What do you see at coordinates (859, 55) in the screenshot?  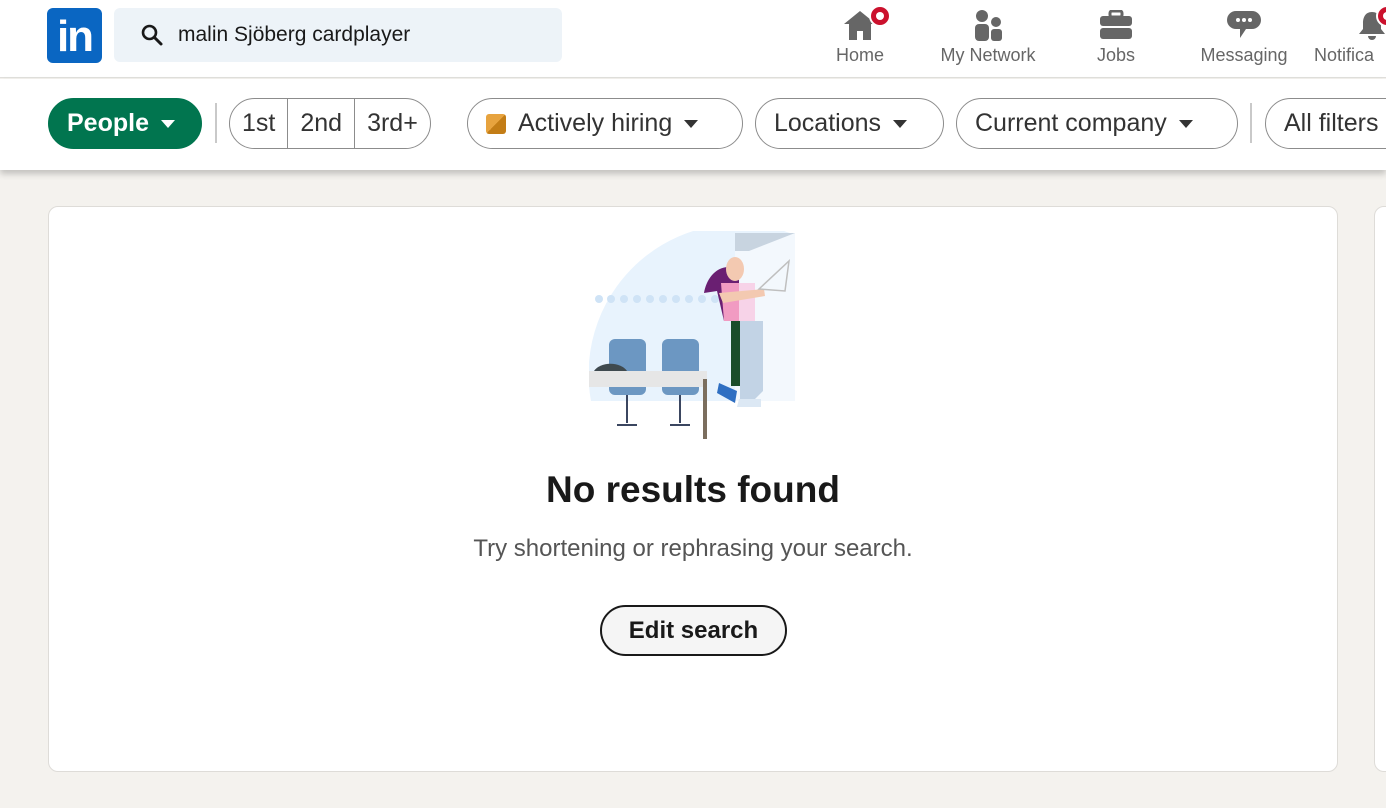 I see `nav-label: Home` at bounding box center [859, 55].